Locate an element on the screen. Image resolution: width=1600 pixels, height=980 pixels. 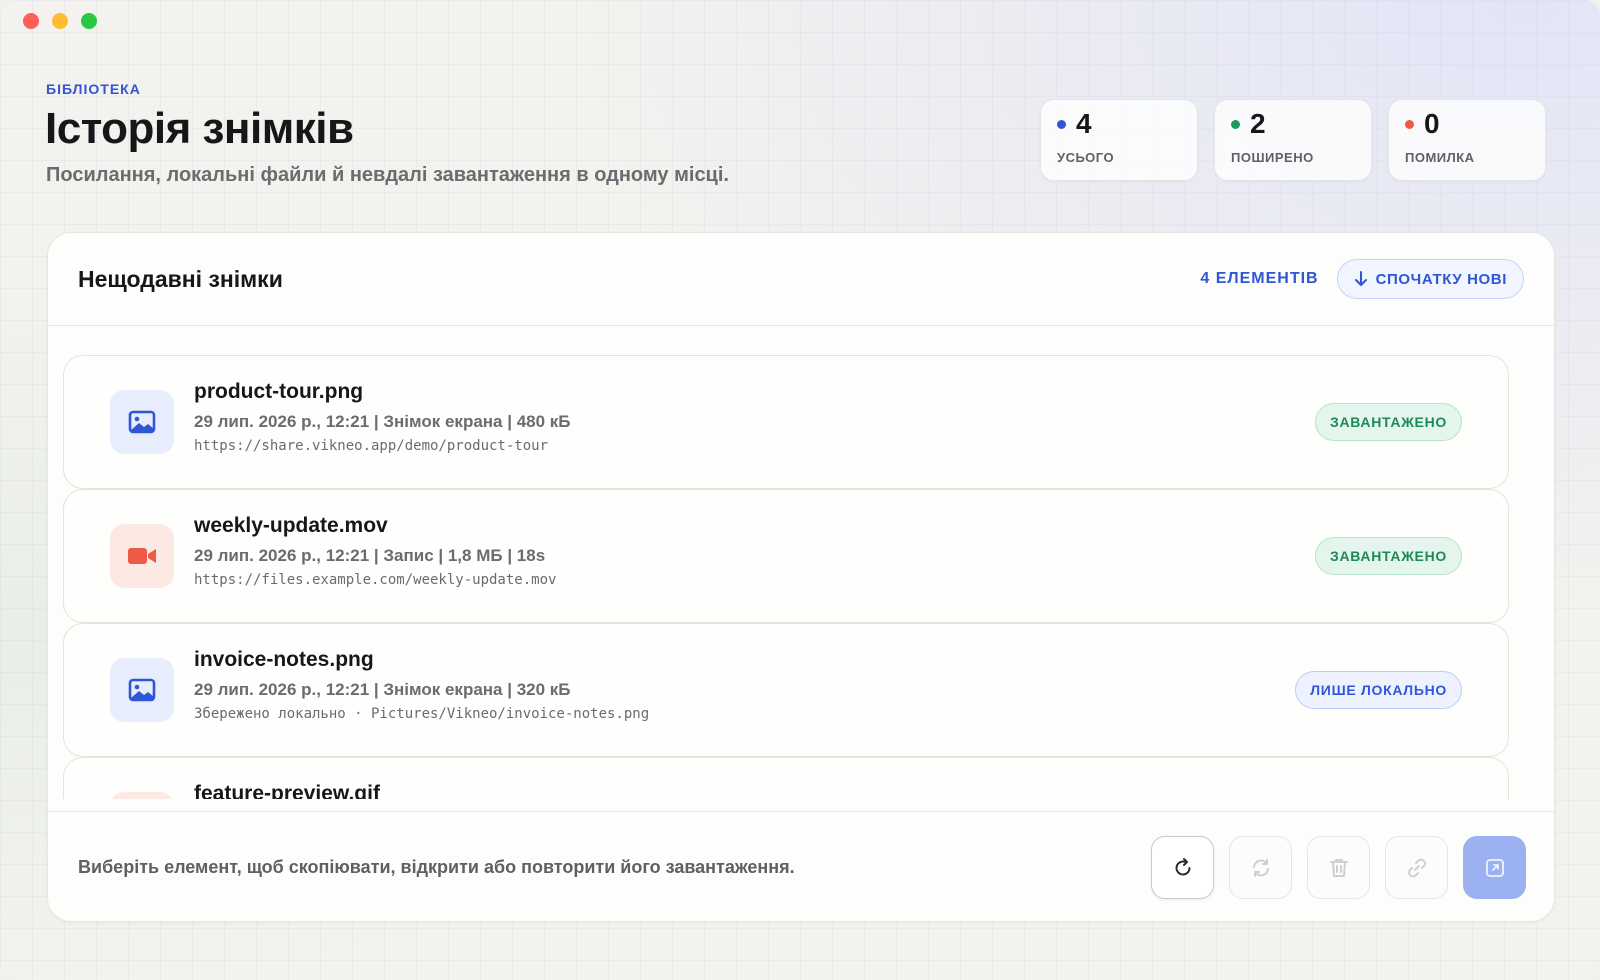
refresh-button is located at coordinates (1182, 867).